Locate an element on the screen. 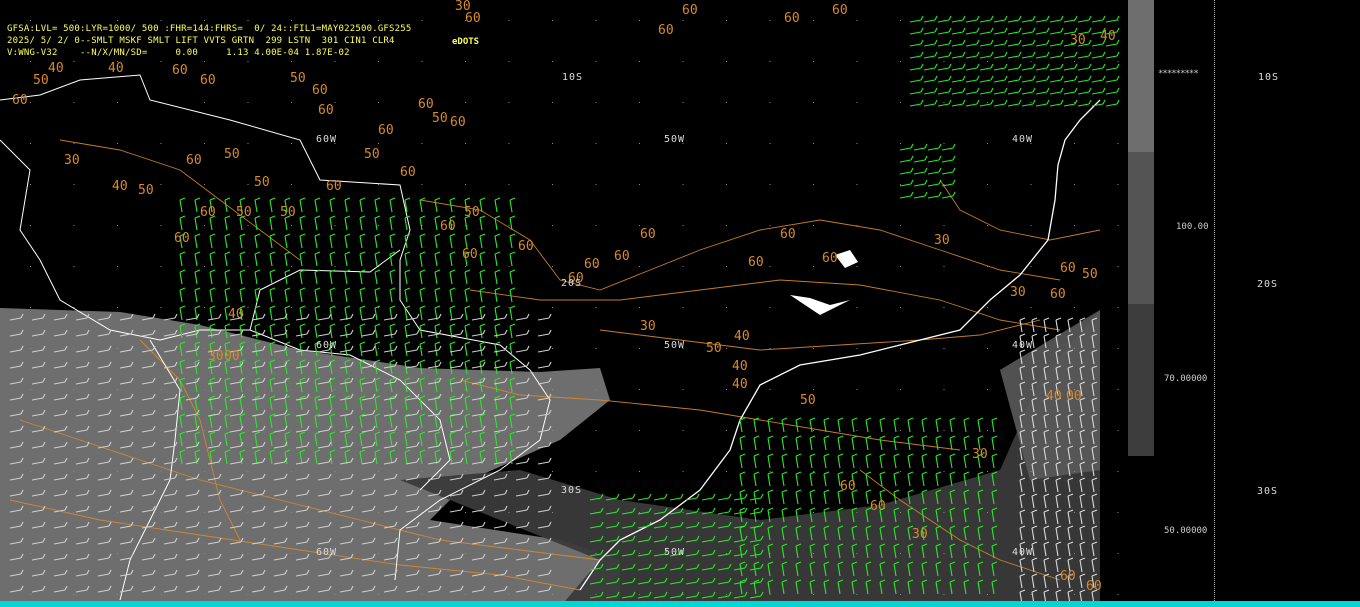 Image resolution: width=1360 pixels, height=607 pixels. right-lat-label-30s: 30S is located at coordinates (1268, 491).